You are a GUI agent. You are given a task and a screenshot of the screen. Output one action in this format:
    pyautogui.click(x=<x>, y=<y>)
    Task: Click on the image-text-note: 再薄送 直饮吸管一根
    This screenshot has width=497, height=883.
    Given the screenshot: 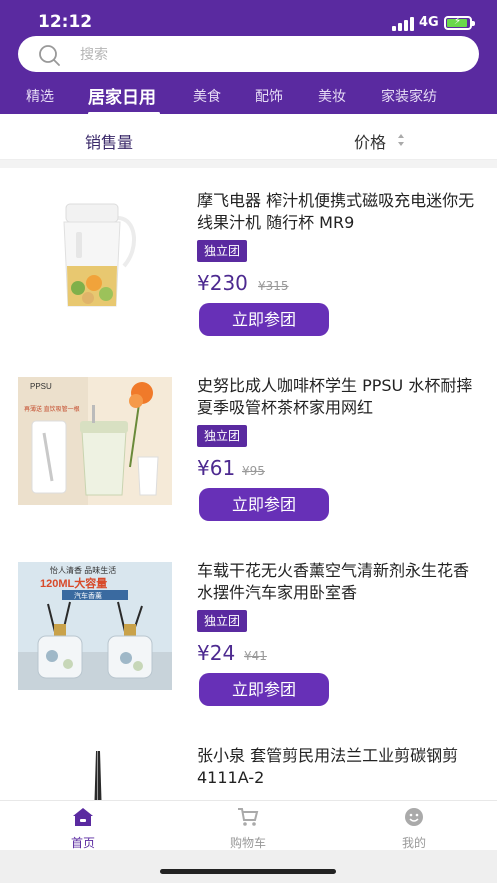 What is the action you would take?
    pyautogui.click(x=52, y=409)
    